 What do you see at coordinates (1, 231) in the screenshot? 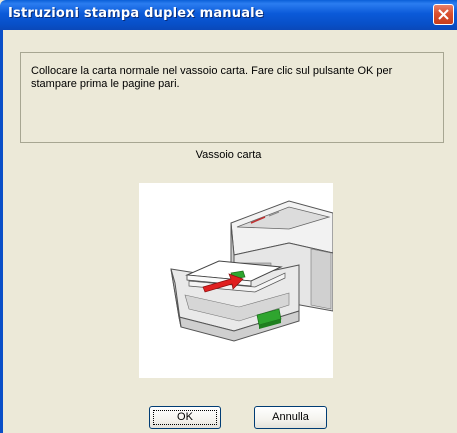
I see `window-border` at bounding box center [1, 231].